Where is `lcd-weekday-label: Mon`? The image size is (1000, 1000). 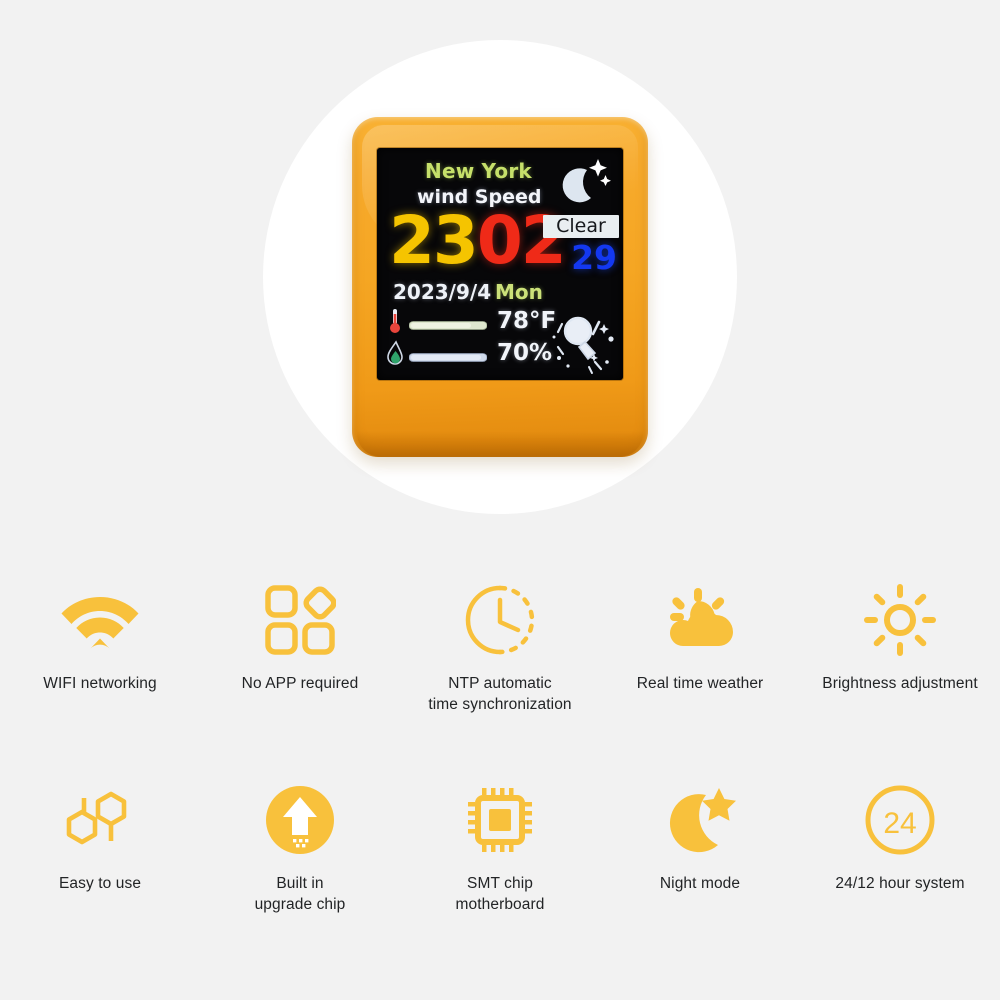 lcd-weekday-label: Mon is located at coordinates (519, 292).